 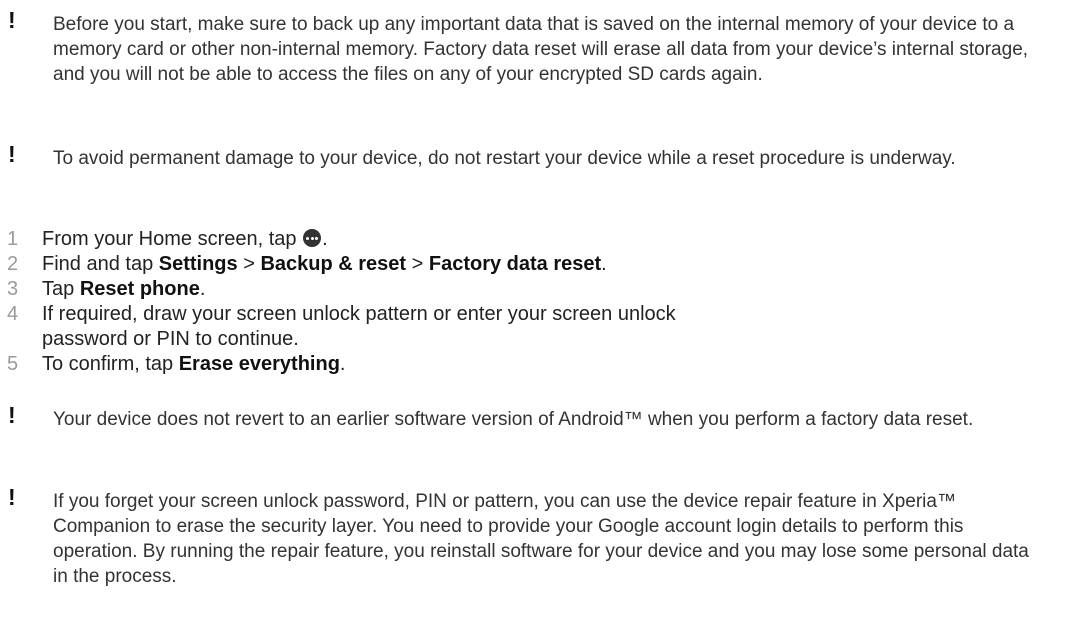 What do you see at coordinates (312, 238) in the screenshot?
I see `apps-icon` at bounding box center [312, 238].